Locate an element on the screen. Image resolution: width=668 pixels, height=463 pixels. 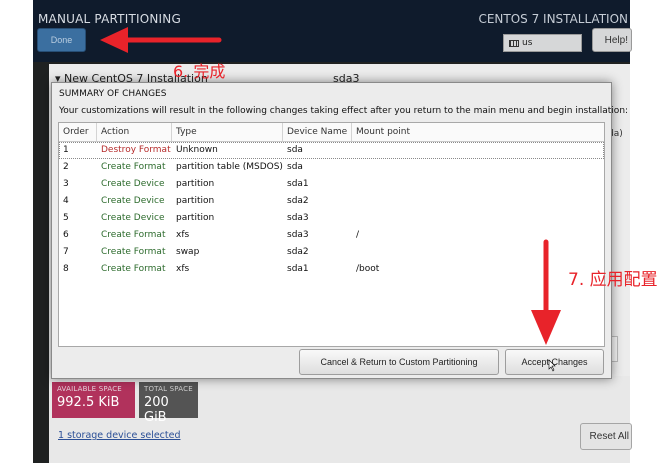
done-arrow-icon is located at coordinates (161, 40).